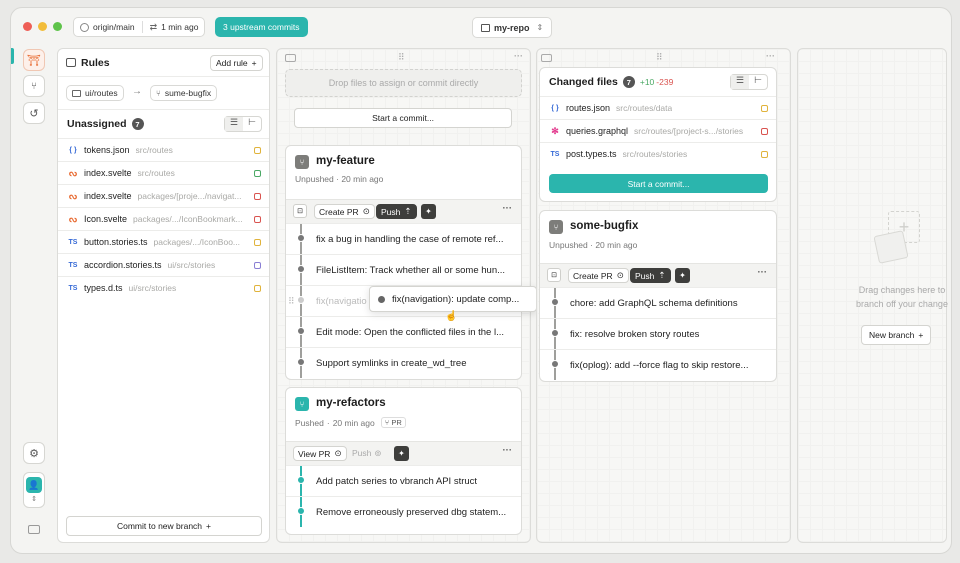 Image resolution: width=960 pixels, height=563 pixels. What do you see at coordinates (73, 218) in the screenshot?
I see `svelte-icon: ᔓ` at bounding box center [73, 218].